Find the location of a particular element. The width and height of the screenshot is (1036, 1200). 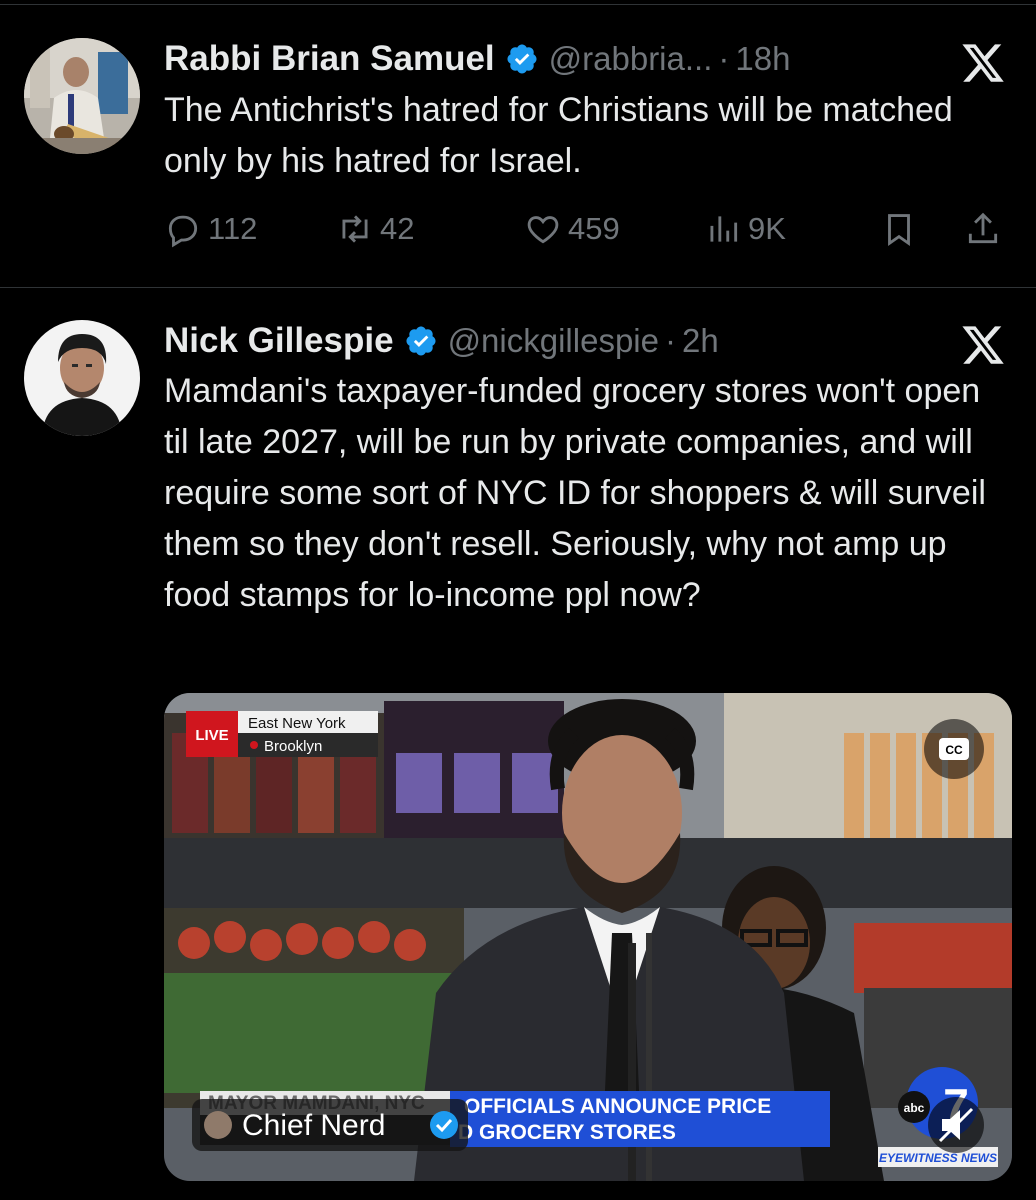

like-count: 459 is located at coordinates (594, 228).